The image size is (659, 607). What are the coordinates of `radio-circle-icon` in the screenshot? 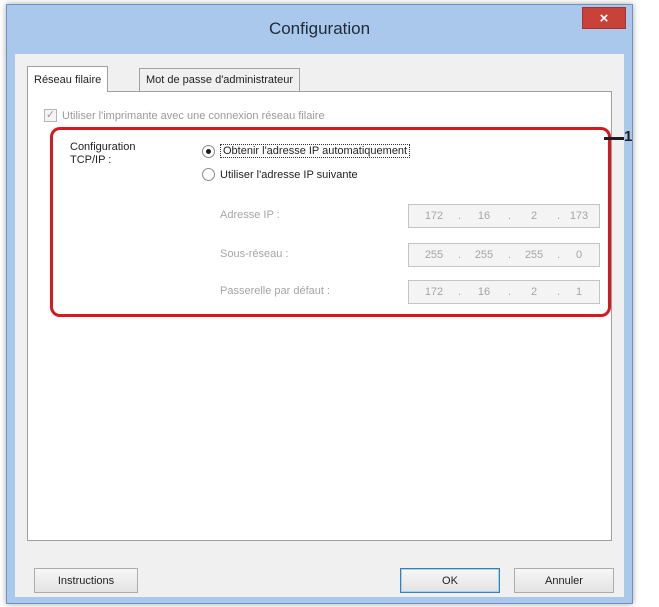 It's located at (208, 174).